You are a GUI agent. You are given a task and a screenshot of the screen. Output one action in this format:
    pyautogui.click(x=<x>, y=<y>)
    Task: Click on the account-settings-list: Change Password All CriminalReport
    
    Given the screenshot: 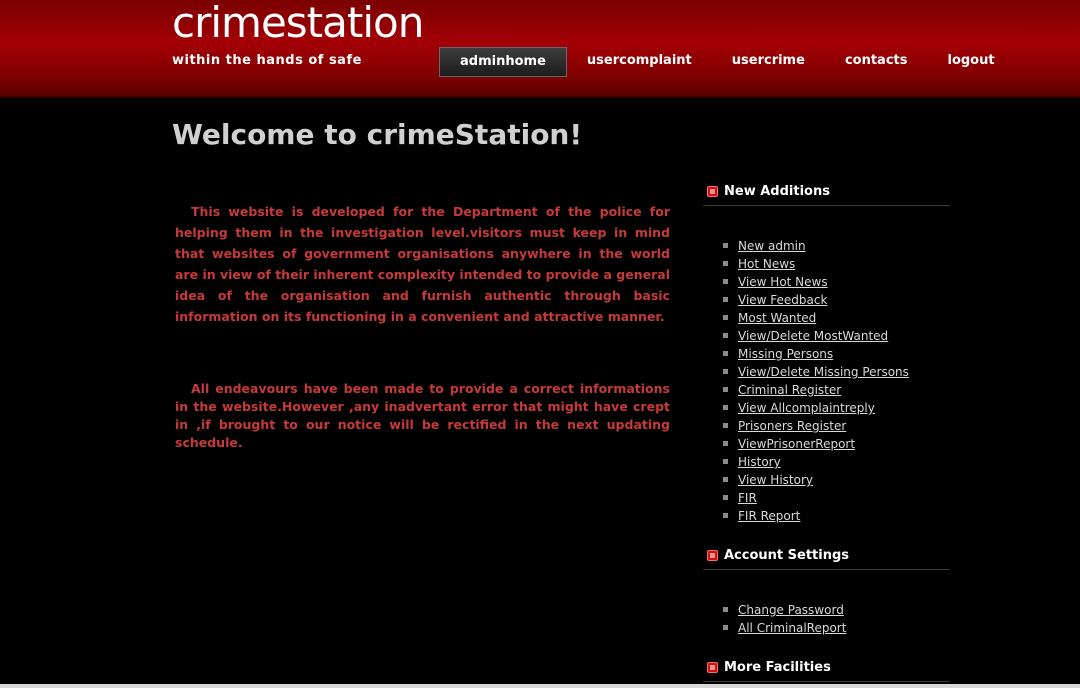 What is the action you would take?
    pyautogui.click(x=826, y=603)
    